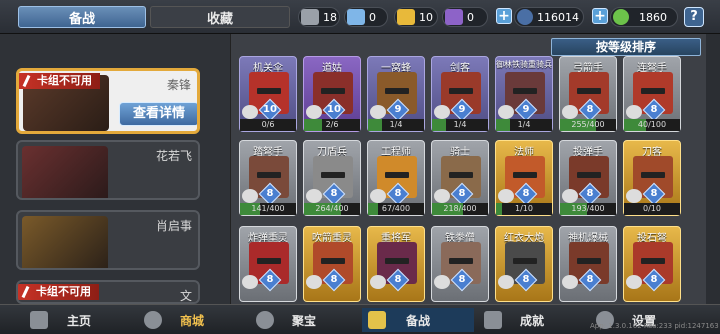 Image resolution: width=720 pixels, height=334 pixels. Describe the element at coordinates (644, 17) in the screenshot. I see `gems-display: 1860` at that location.